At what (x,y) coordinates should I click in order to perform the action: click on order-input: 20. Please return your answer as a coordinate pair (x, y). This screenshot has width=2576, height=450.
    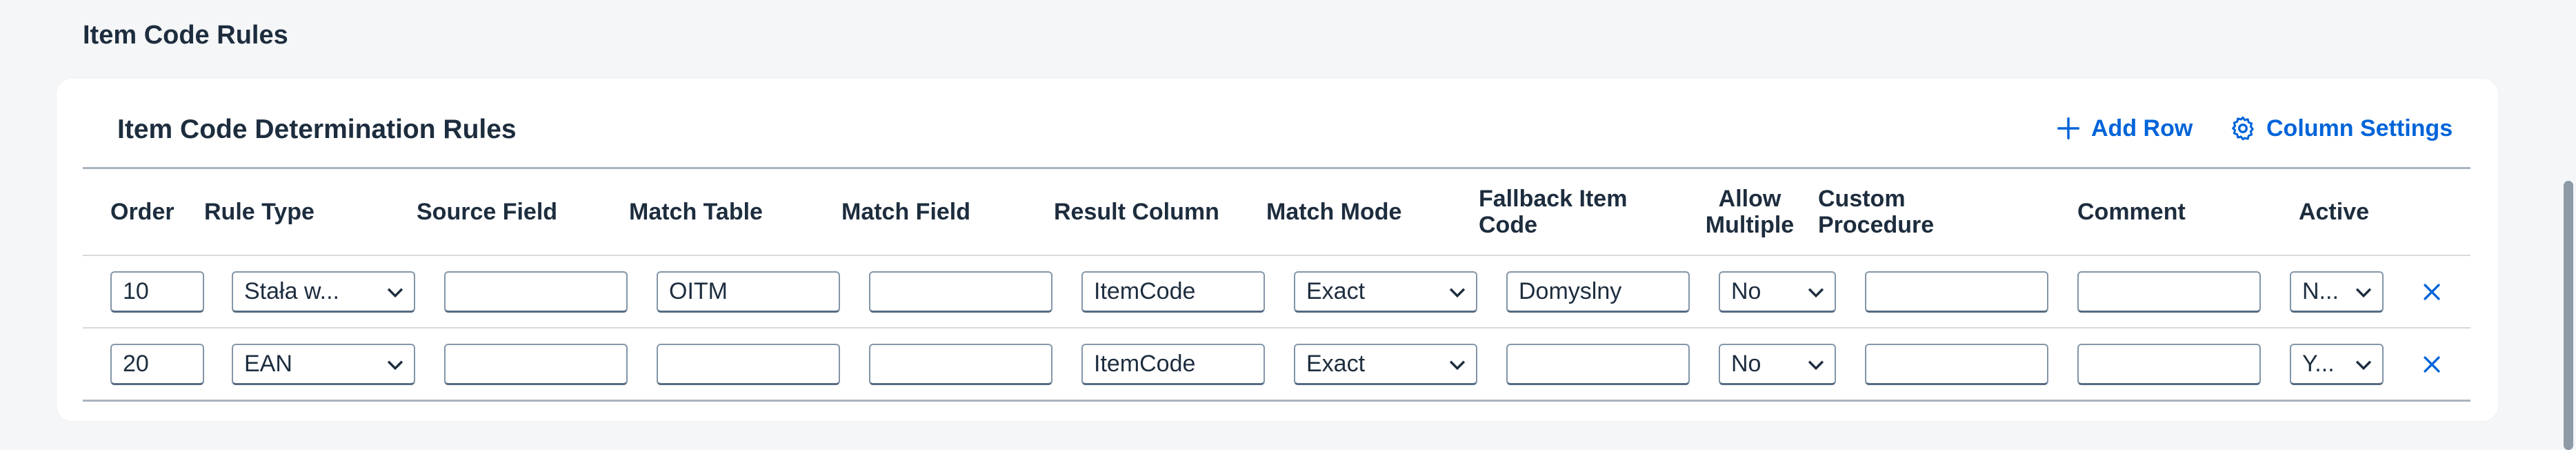
    Looking at the image, I should click on (157, 364).